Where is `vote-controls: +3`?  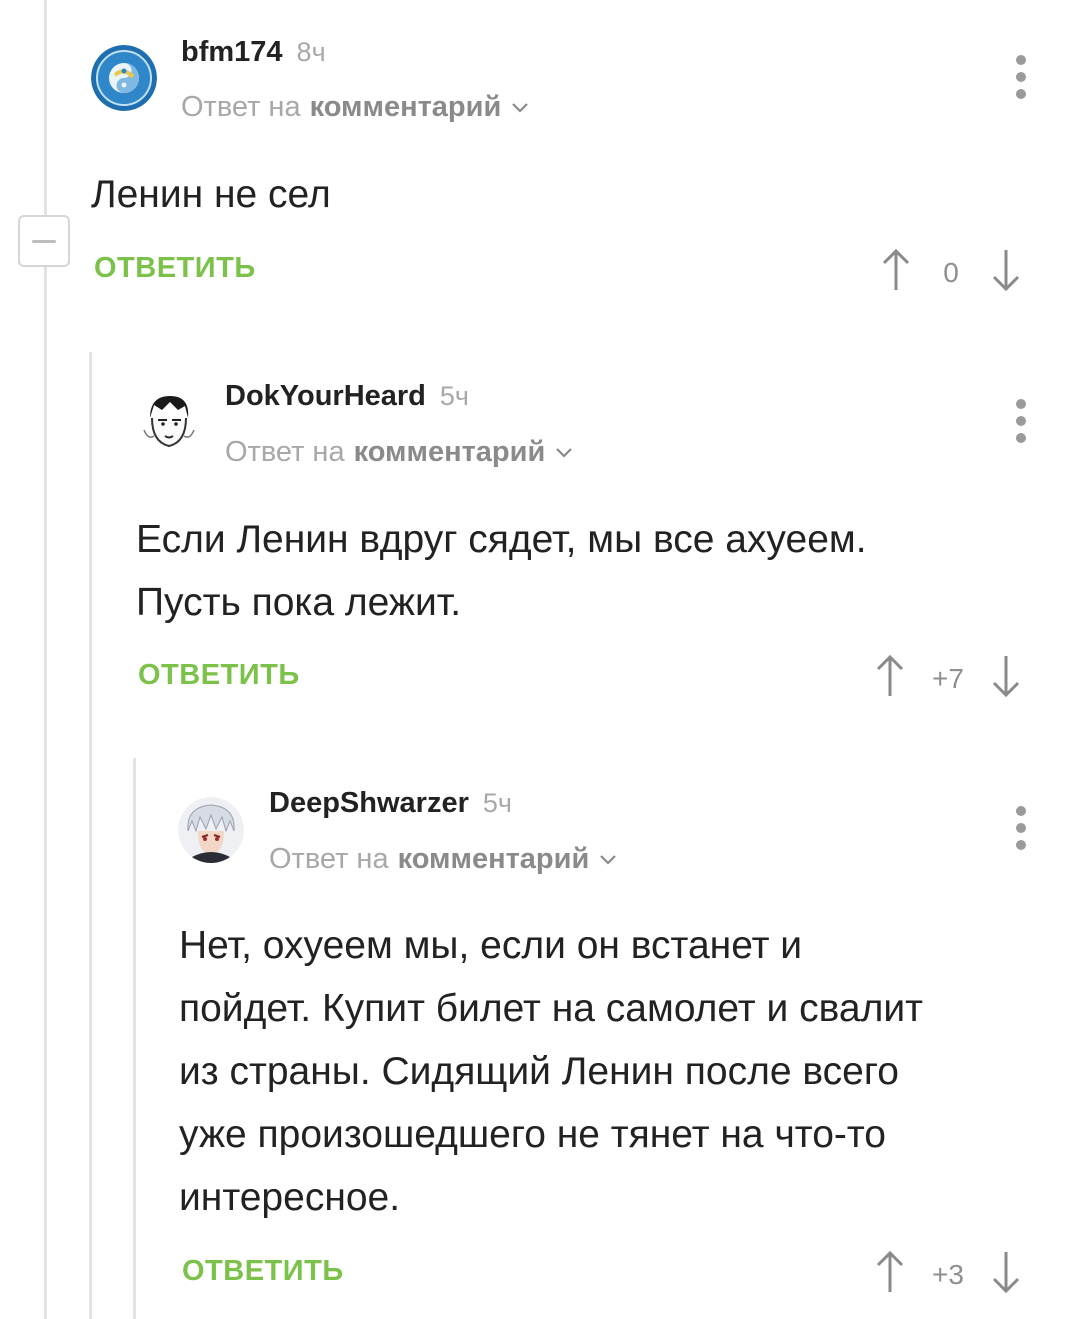 vote-controls: +3 is located at coordinates (948, 1274).